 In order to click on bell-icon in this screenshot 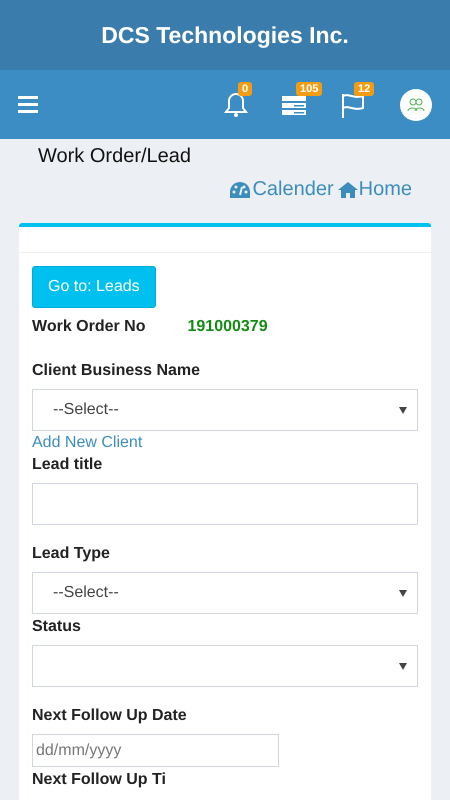, I will do `click(236, 105)`.